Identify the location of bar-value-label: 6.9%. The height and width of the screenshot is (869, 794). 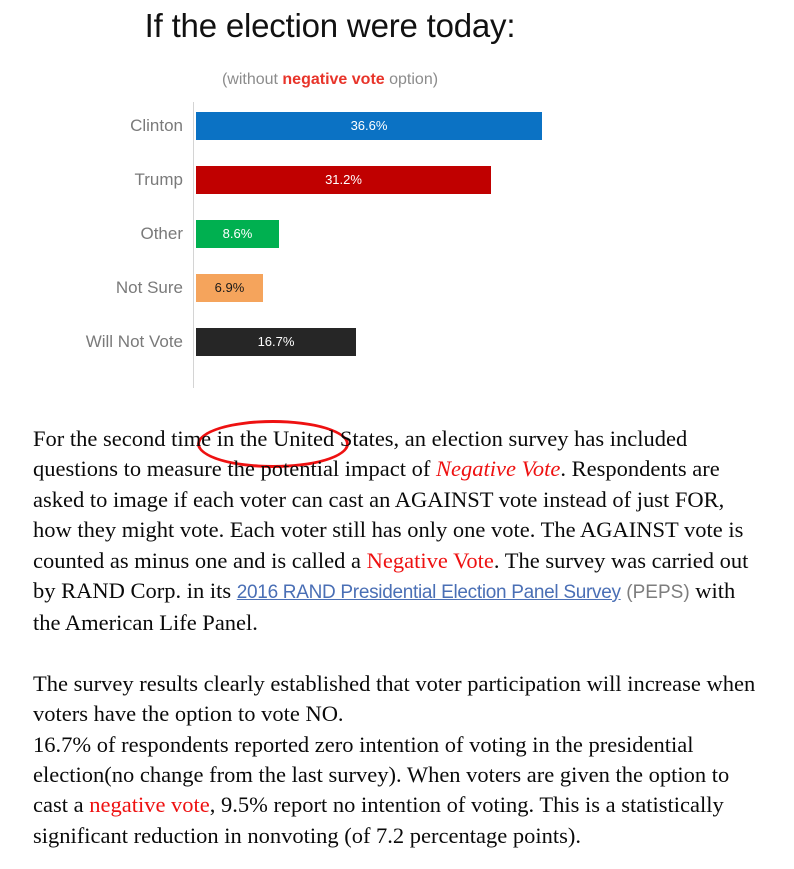
(229, 287).